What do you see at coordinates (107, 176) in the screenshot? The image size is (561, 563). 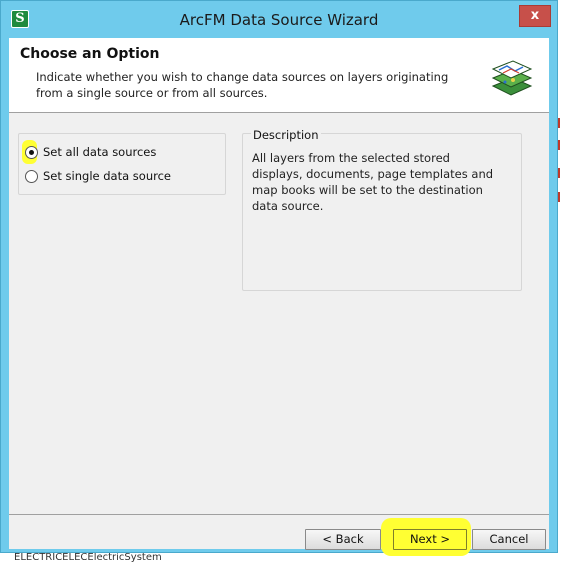 I see `option-label: Set single data source` at bounding box center [107, 176].